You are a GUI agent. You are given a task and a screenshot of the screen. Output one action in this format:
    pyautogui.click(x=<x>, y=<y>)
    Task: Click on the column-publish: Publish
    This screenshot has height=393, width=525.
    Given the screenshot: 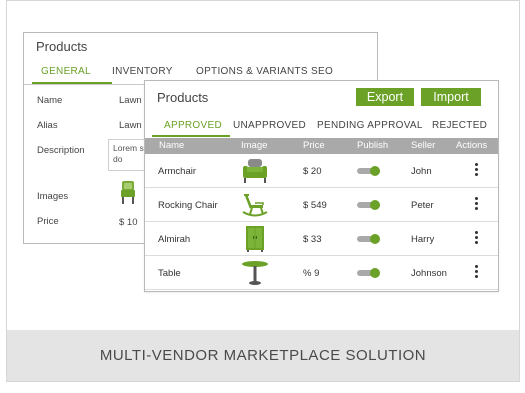 What is the action you would take?
    pyautogui.click(x=372, y=145)
    